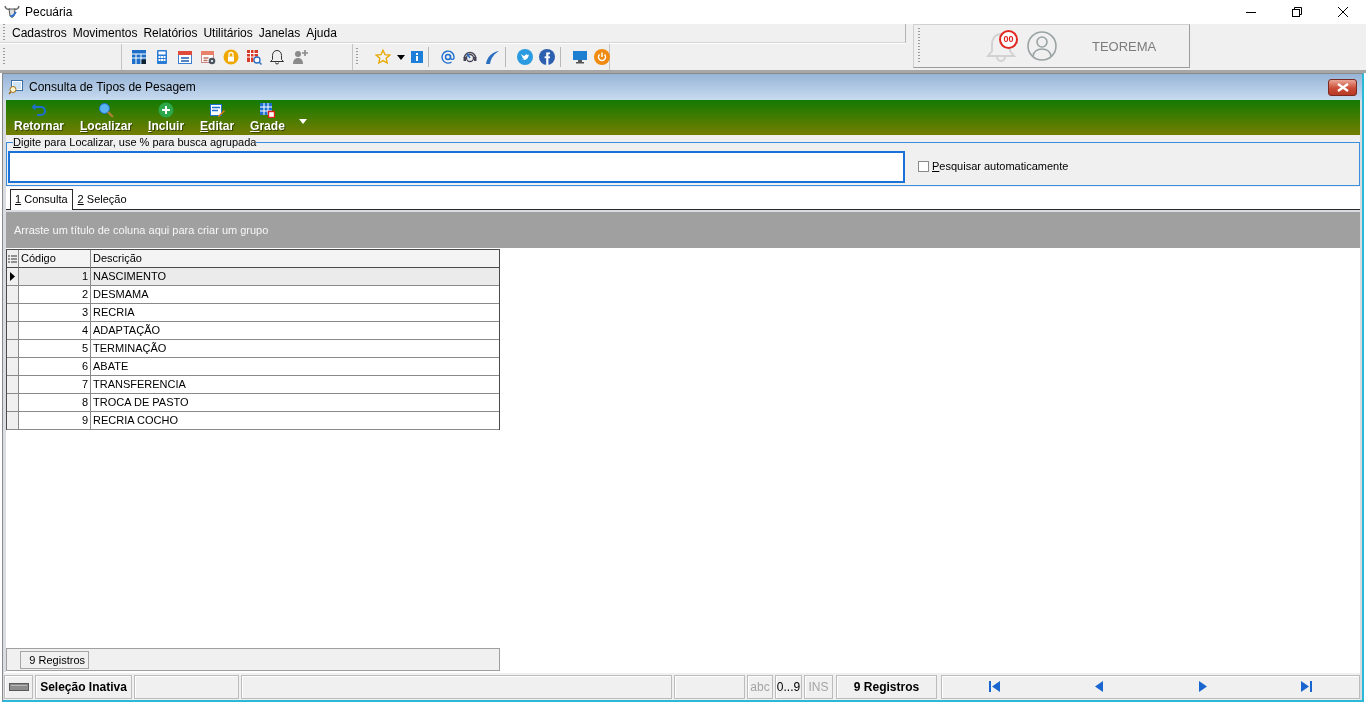 This screenshot has height=702, width=1366. I want to click on calculator-icon, so click(162, 57).